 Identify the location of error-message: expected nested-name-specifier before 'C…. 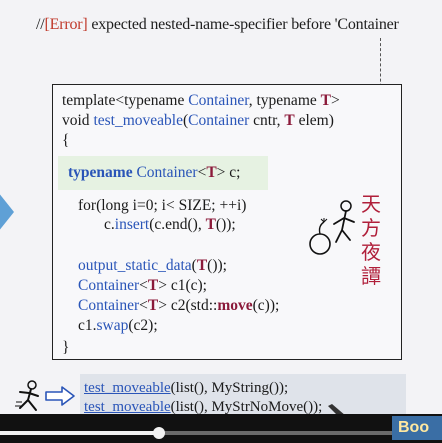
(243, 24).